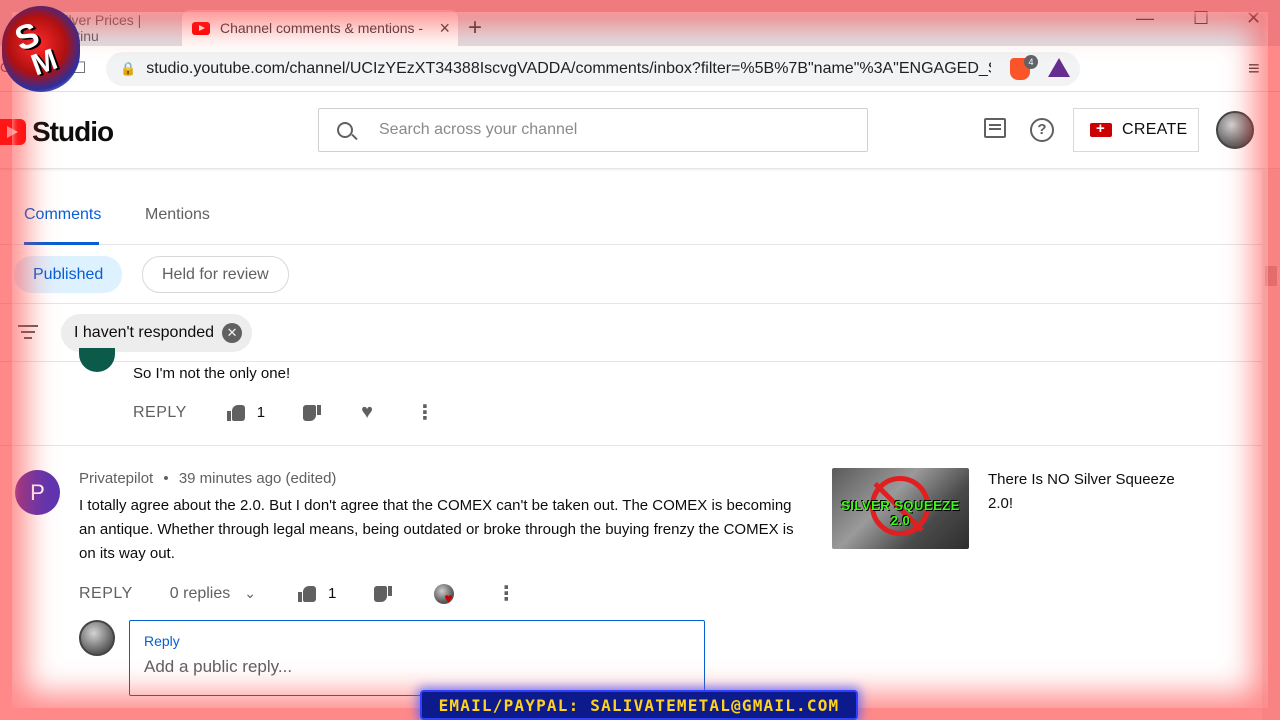  Describe the element at coordinates (475, 28) in the screenshot. I see `new-tab-button: +` at that location.